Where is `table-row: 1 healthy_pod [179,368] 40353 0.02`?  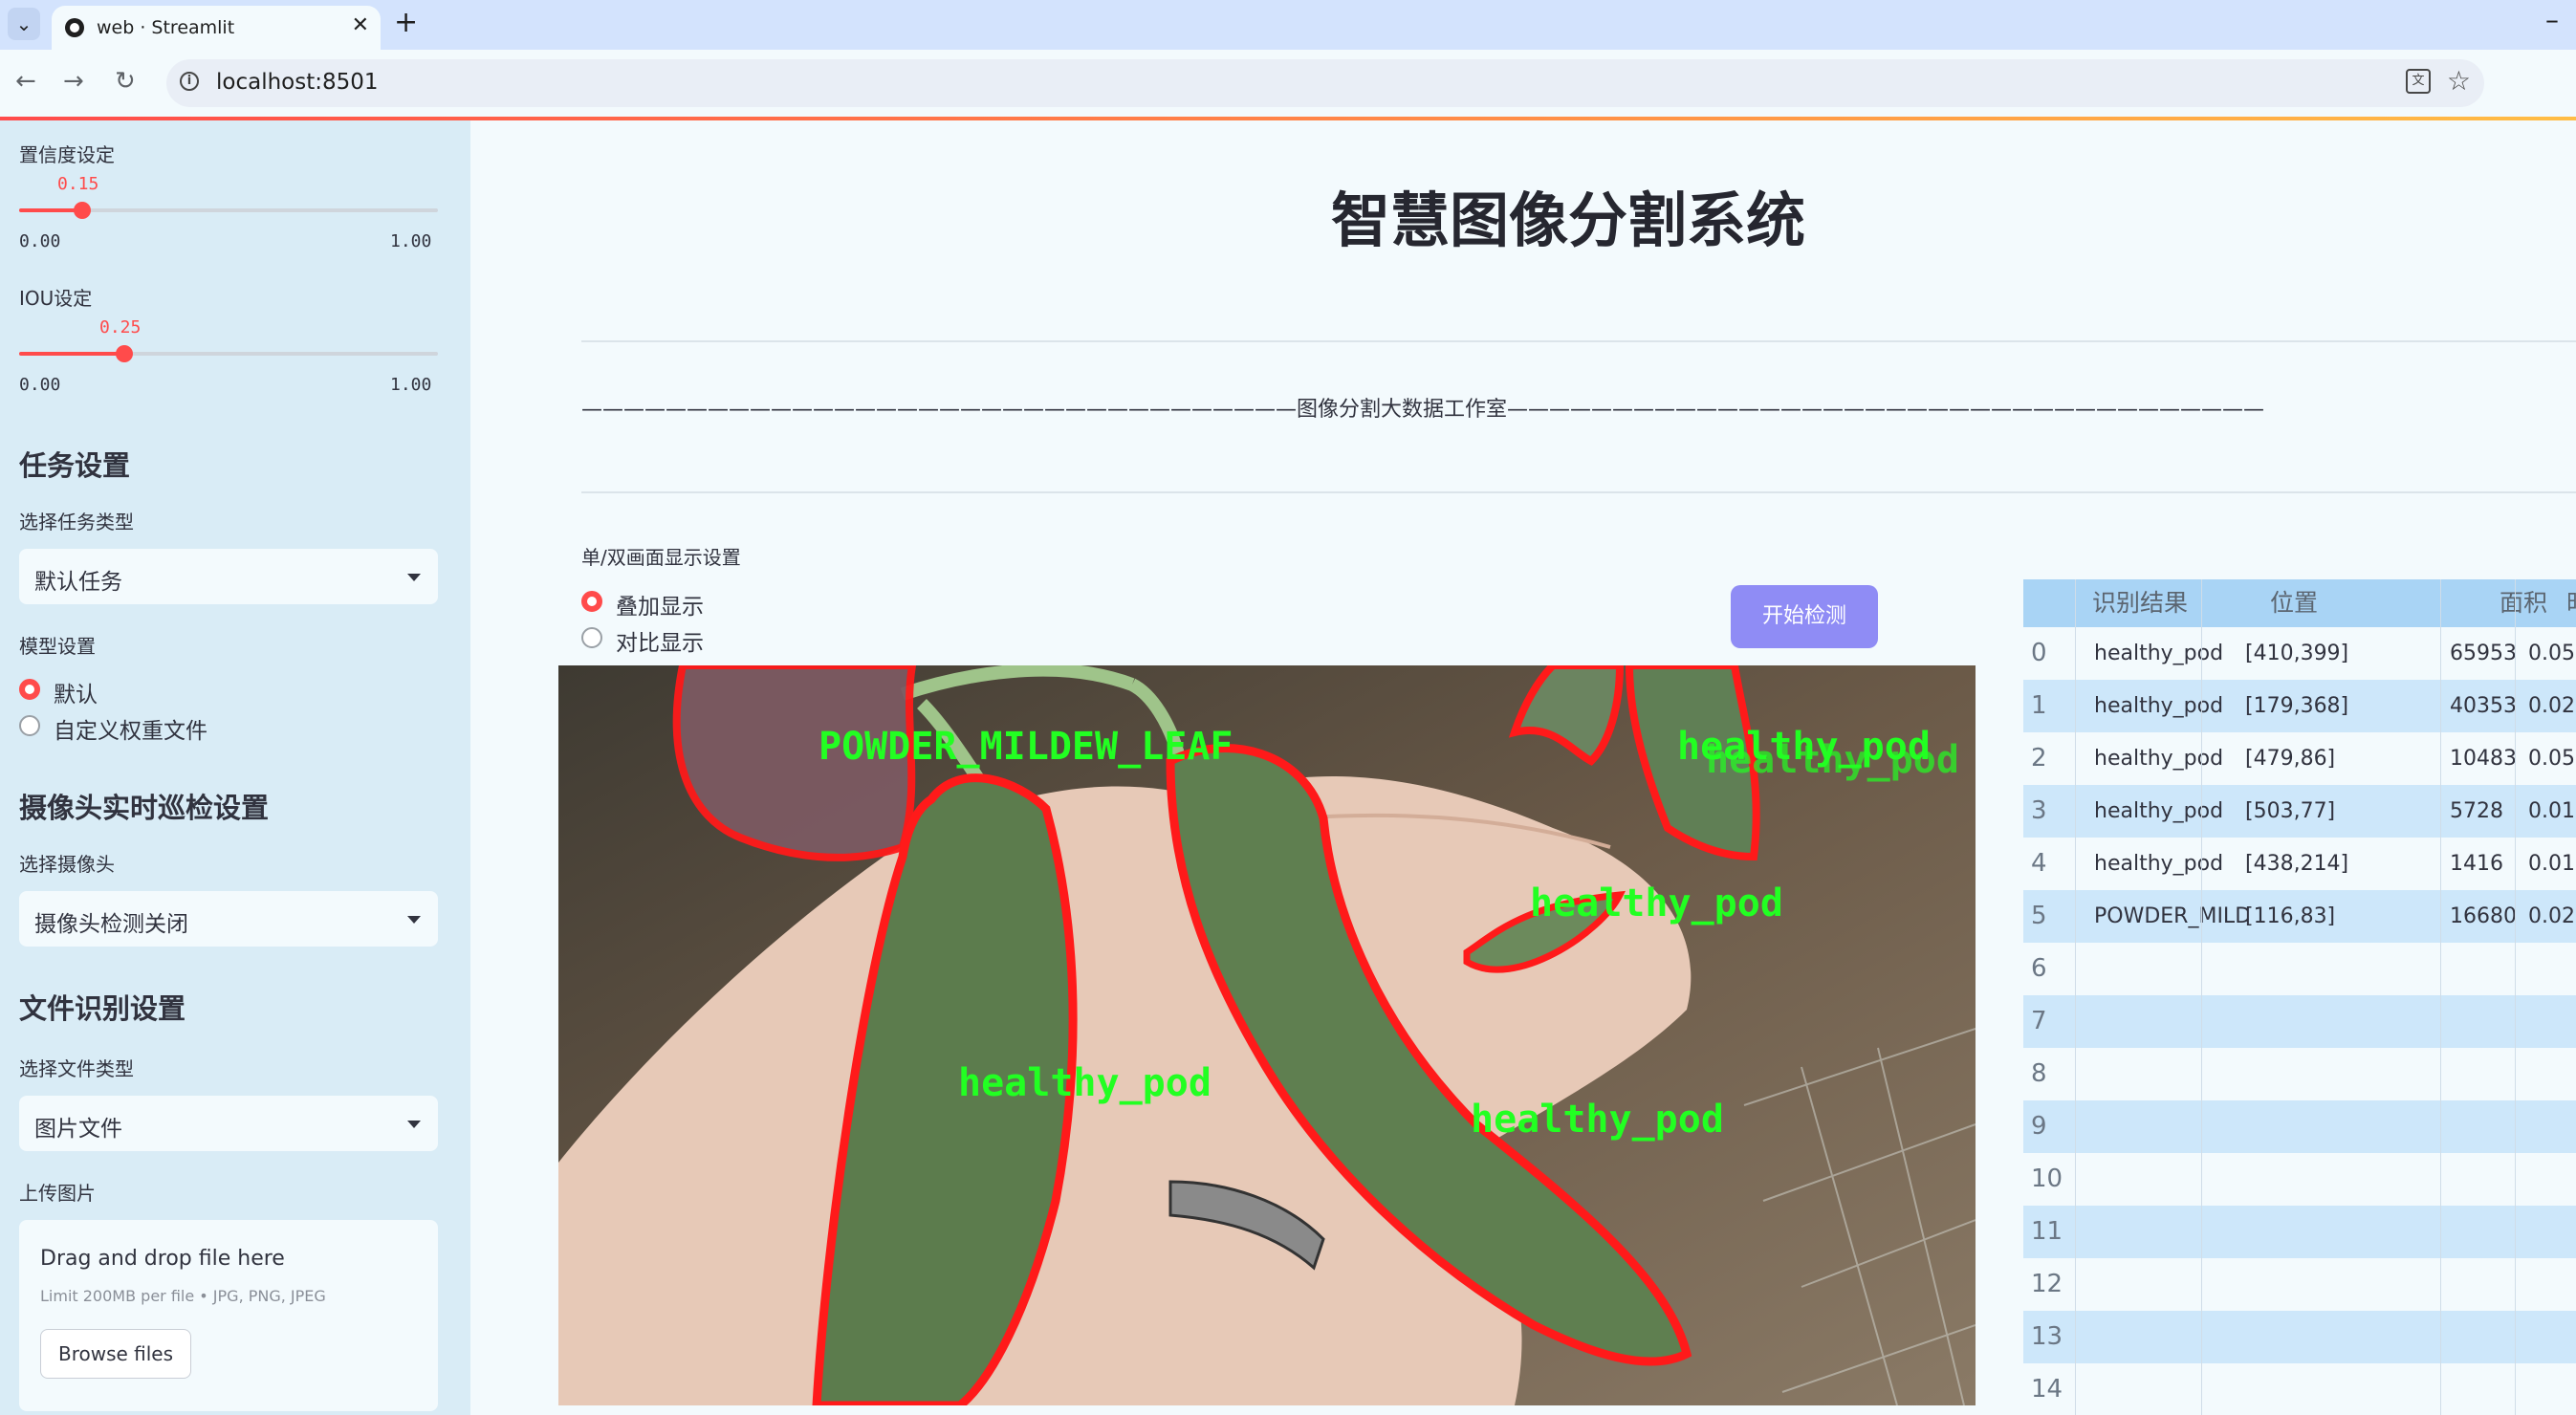 table-row: 1 healthy_pod [179,368] 40353 0.02 is located at coordinates (2299, 706).